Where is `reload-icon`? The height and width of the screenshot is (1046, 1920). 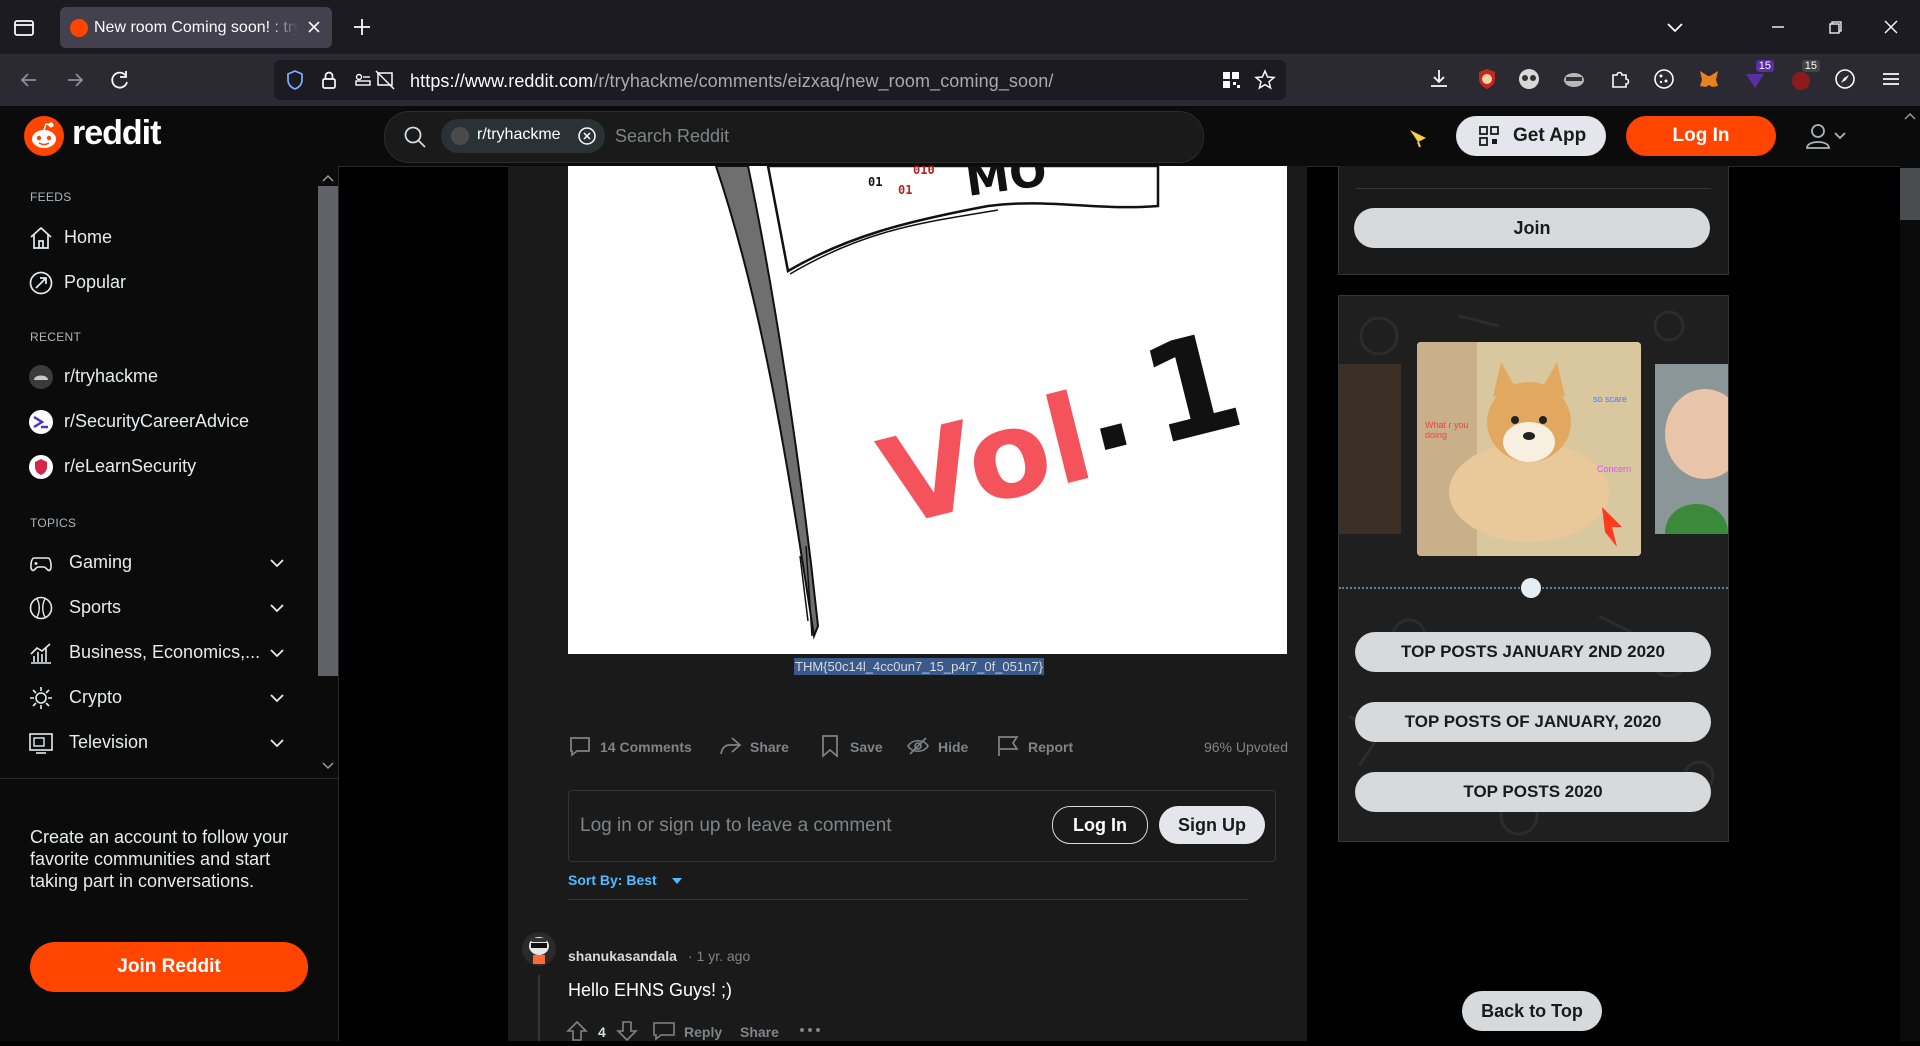
reload-icon is located at coordinates (120, 80).